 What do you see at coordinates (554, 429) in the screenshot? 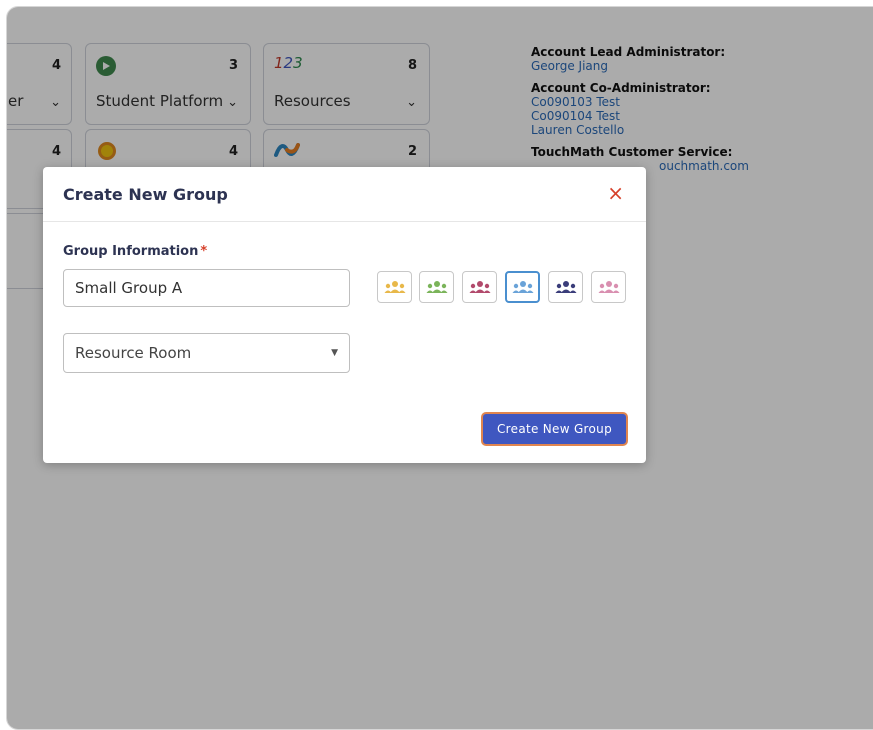
I see `create-new-group-button: Create New Group` at bounding box center [554, 429].